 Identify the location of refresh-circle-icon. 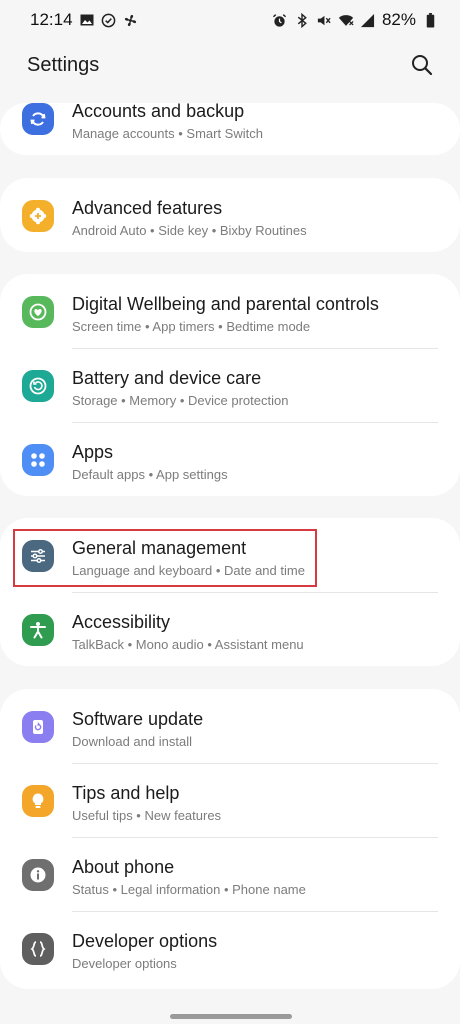
(38, 386).